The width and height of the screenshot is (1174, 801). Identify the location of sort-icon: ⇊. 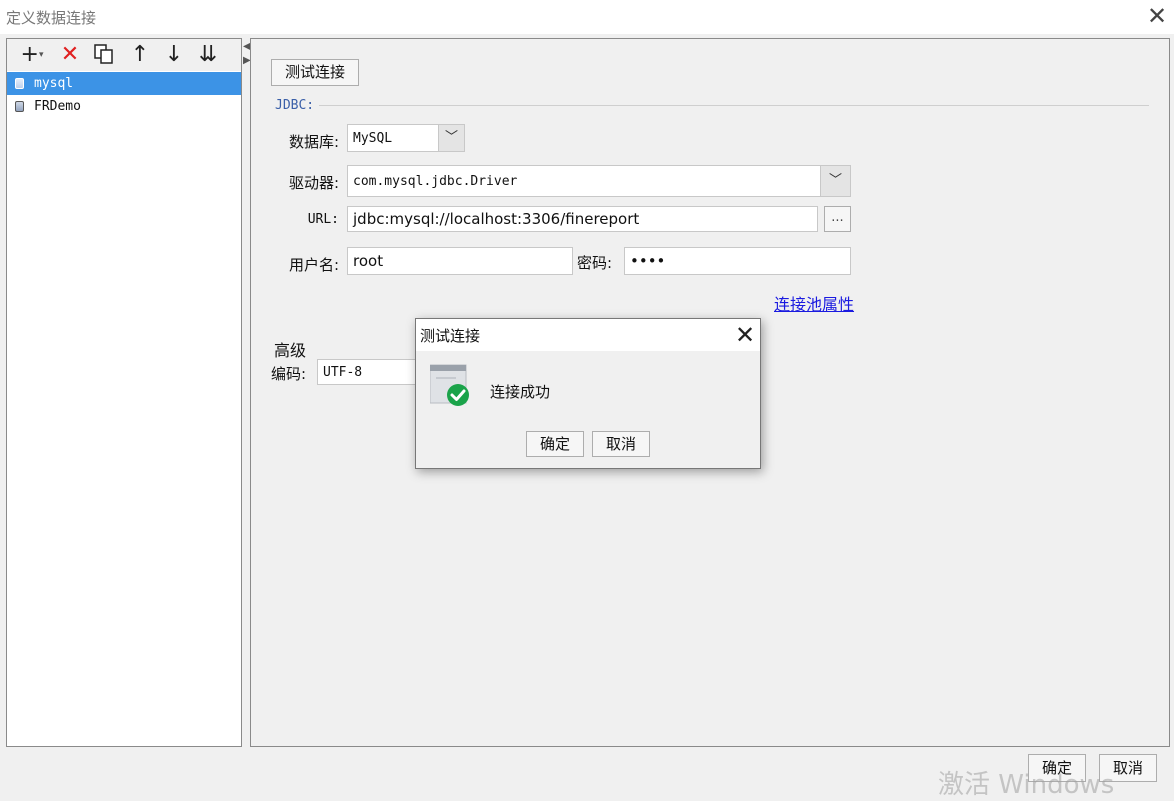
(208, 54).